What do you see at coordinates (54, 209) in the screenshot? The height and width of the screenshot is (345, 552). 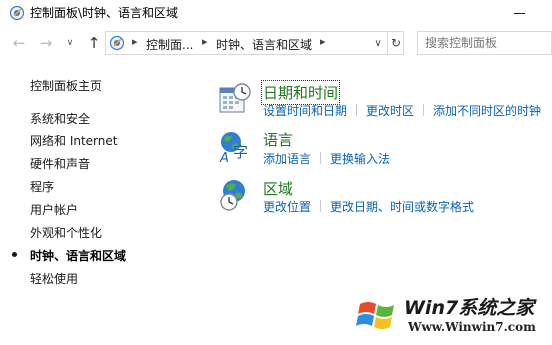 I see `sidebar-item-user-accounts: 用户帐户` at bounding box center [54, 209].